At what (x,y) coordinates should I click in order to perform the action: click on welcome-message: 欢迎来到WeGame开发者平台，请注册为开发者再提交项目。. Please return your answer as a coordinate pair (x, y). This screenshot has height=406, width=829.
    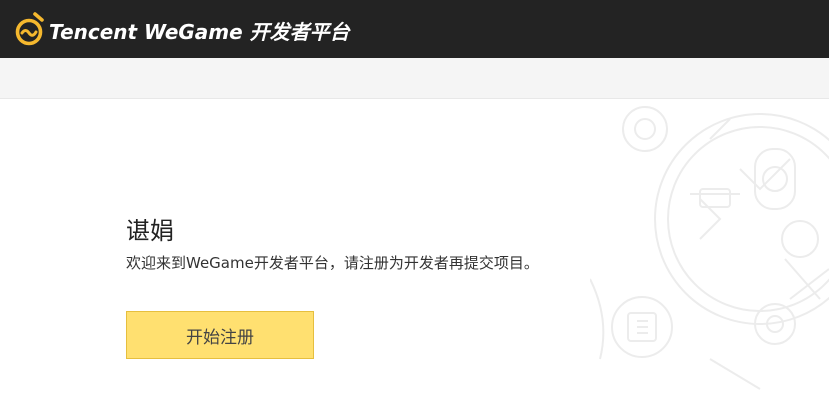
    Looking at the image, I should click on (332, 263).